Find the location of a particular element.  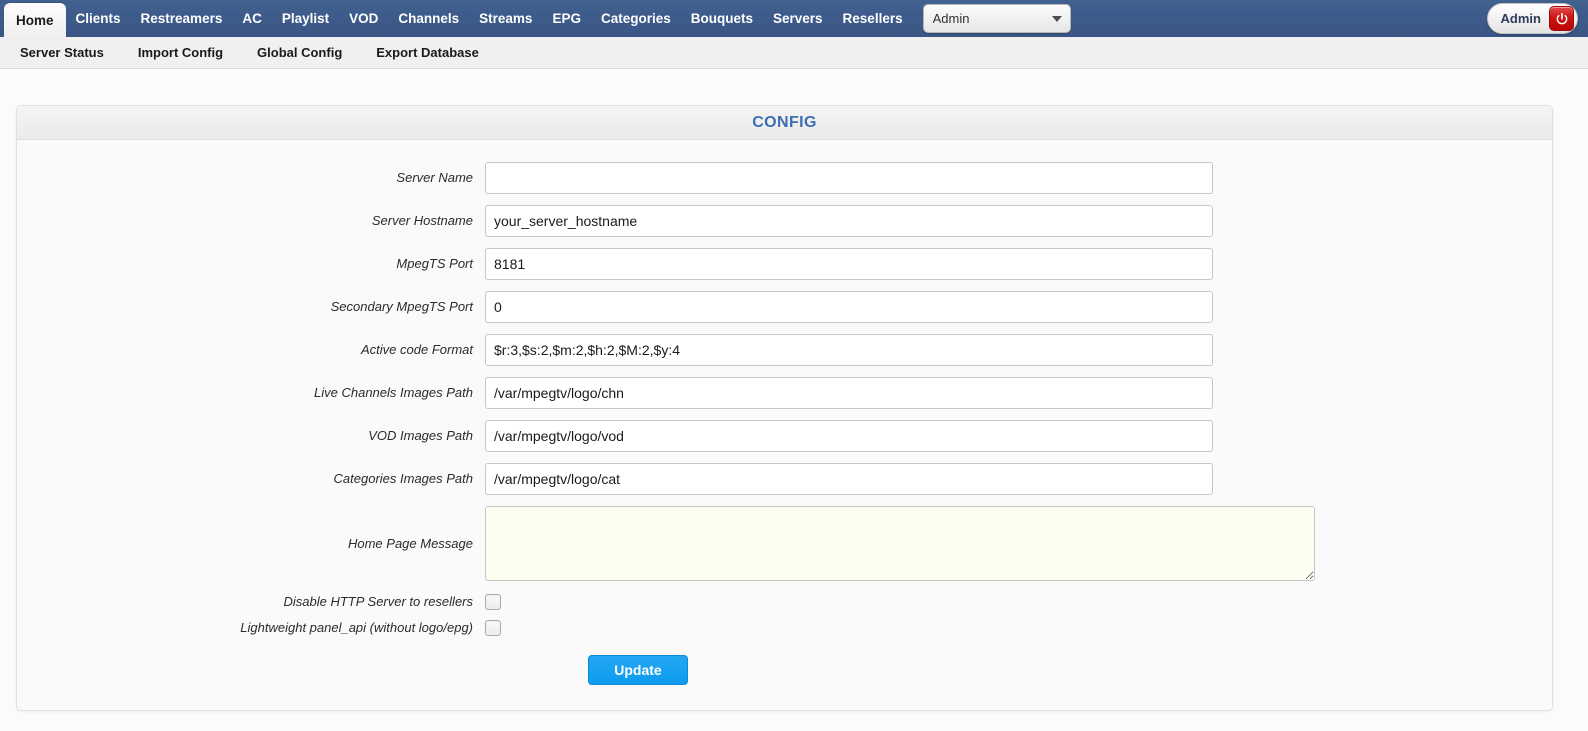

nav-item-channels: Channels is located at coordinates (428, 19).